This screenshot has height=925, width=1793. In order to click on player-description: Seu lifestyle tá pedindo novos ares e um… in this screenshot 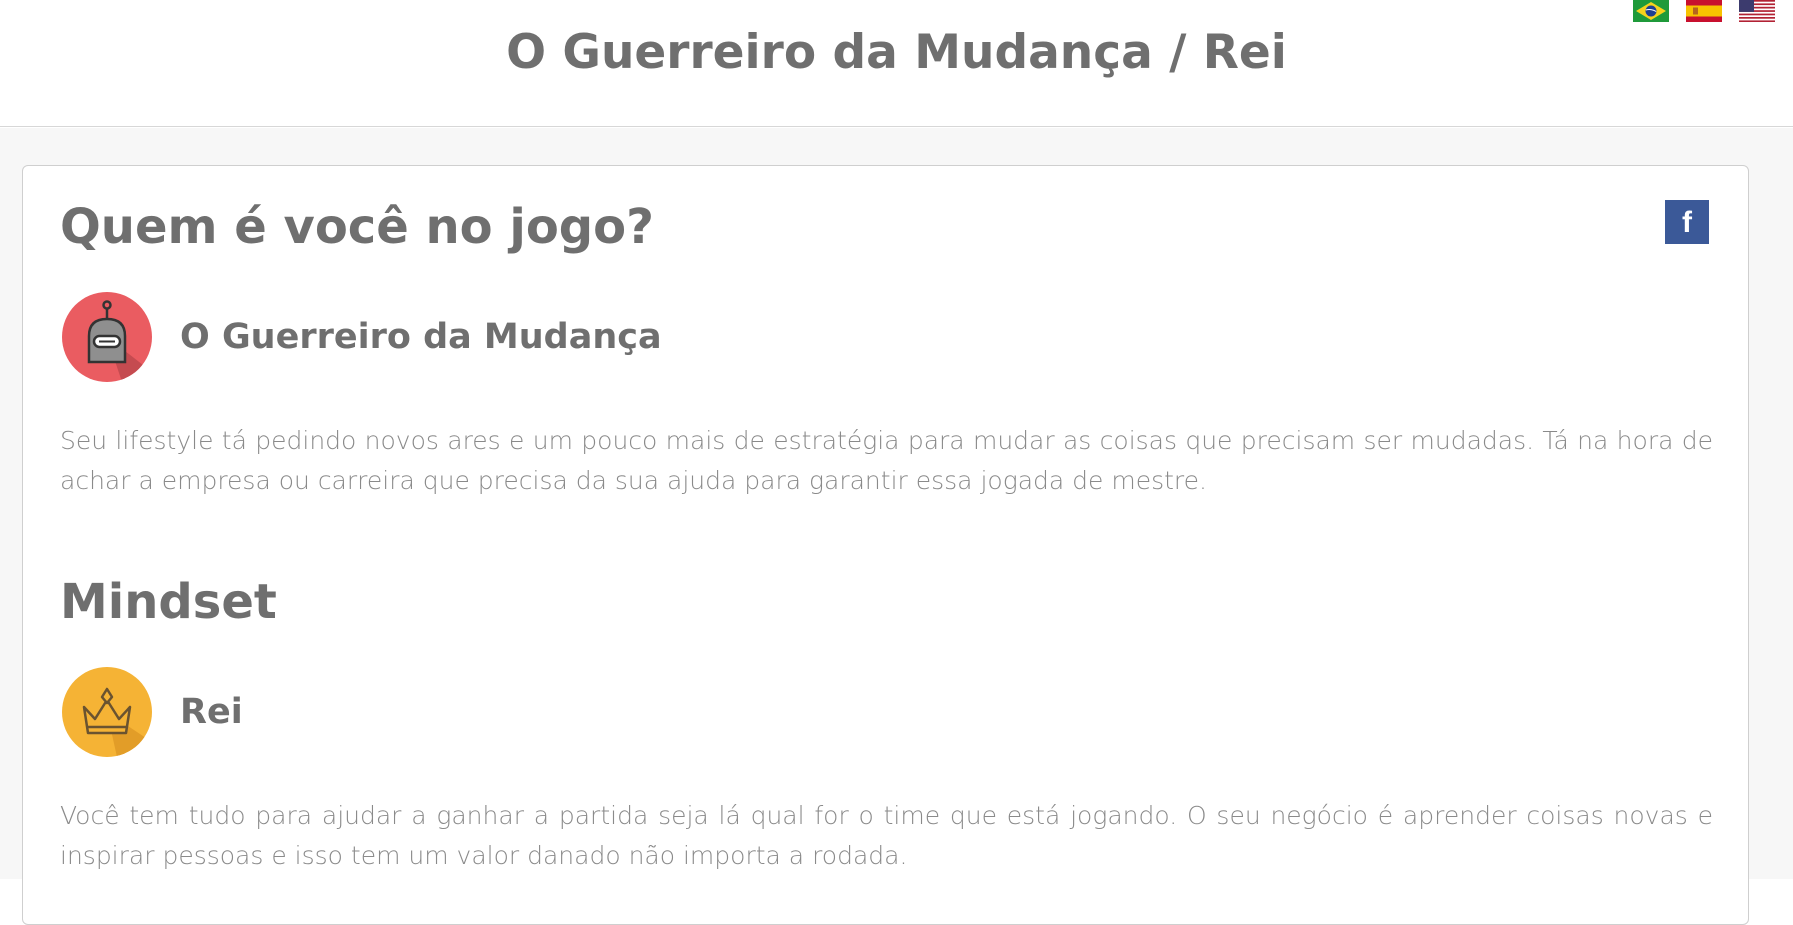, I will do `click(886, 460)`.